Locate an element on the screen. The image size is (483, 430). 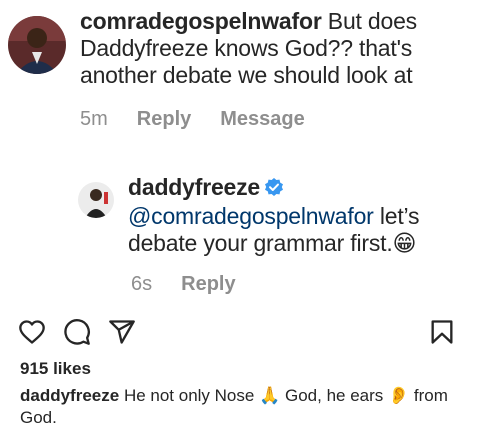
verified-badge-icon is located at coordinates (274, 189).